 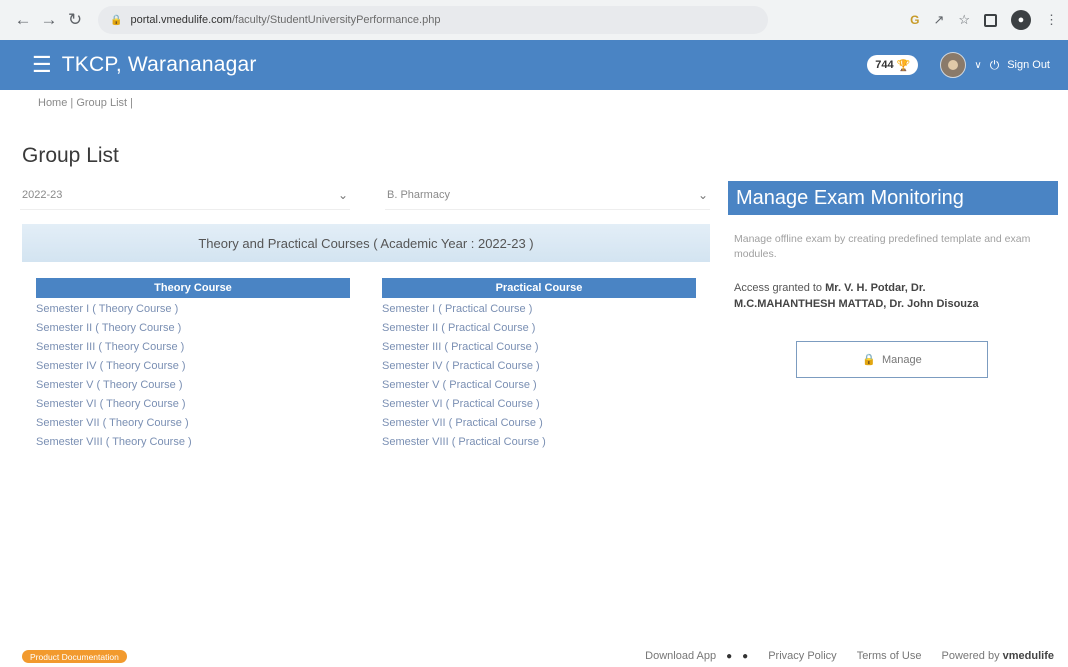 I want to click on hamburger-menu-icon: ☰, so click(x=42, y=65).